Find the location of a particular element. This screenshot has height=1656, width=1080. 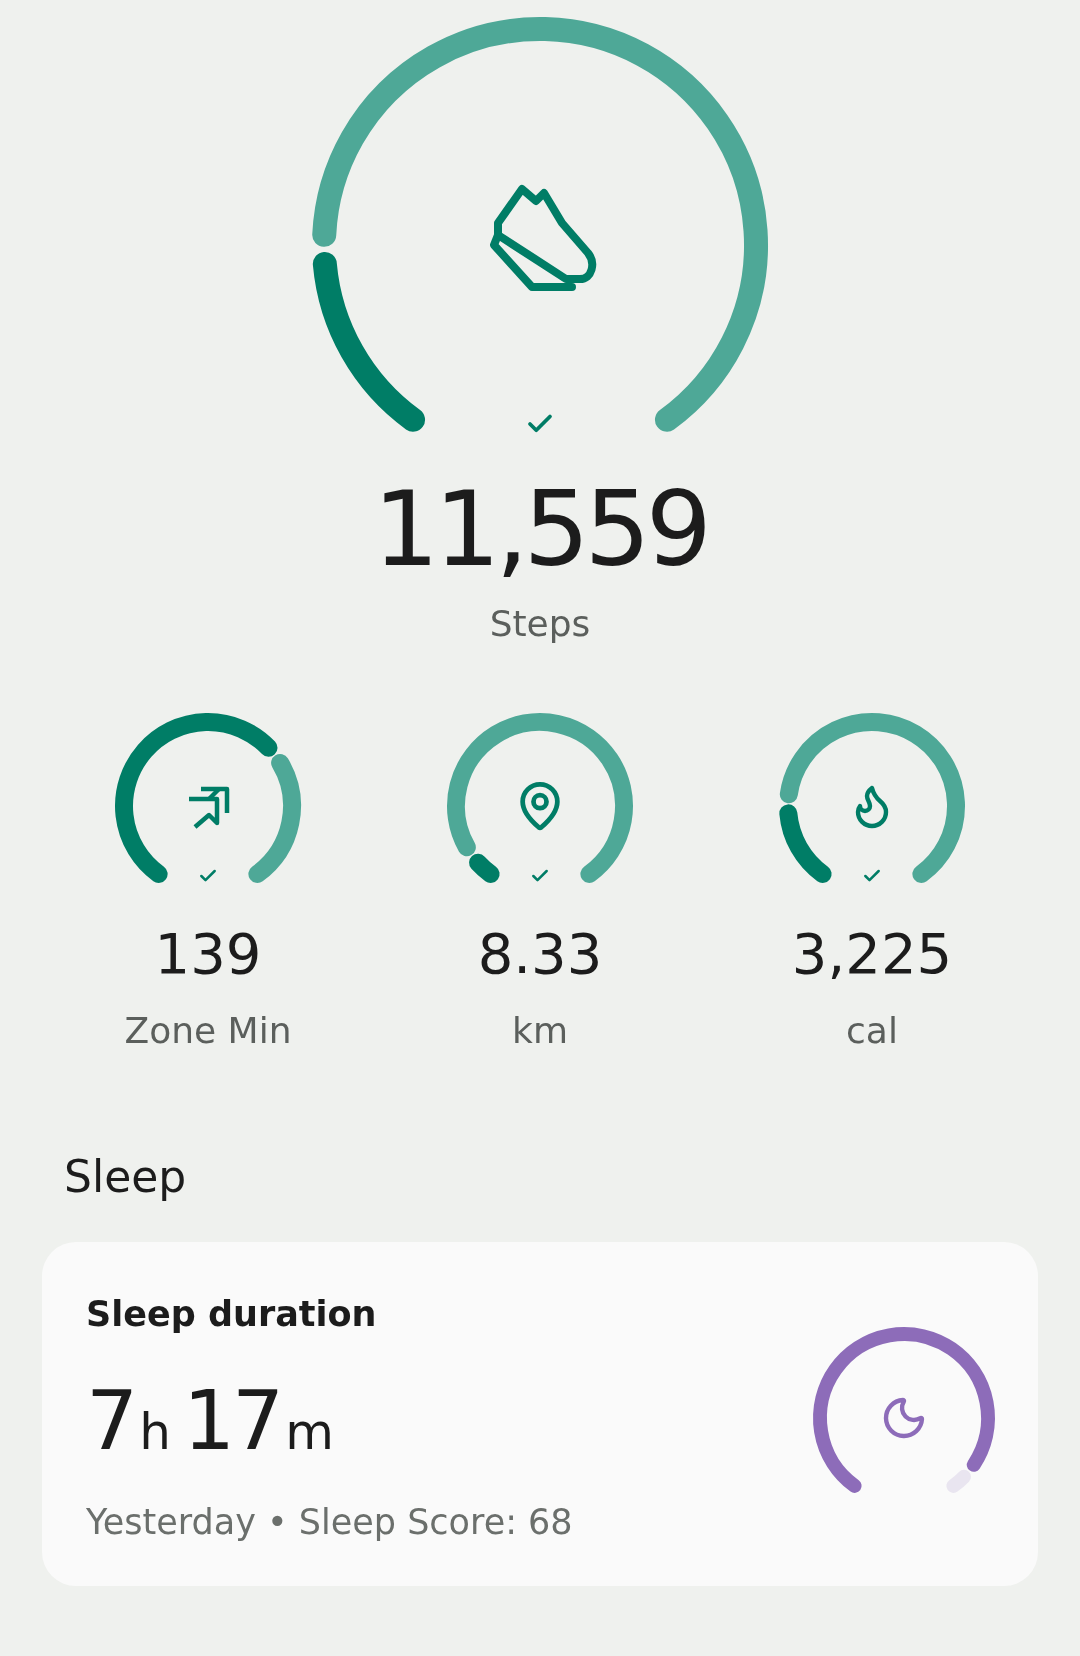

steps-label: Steps is located at coordinates (540, 623).